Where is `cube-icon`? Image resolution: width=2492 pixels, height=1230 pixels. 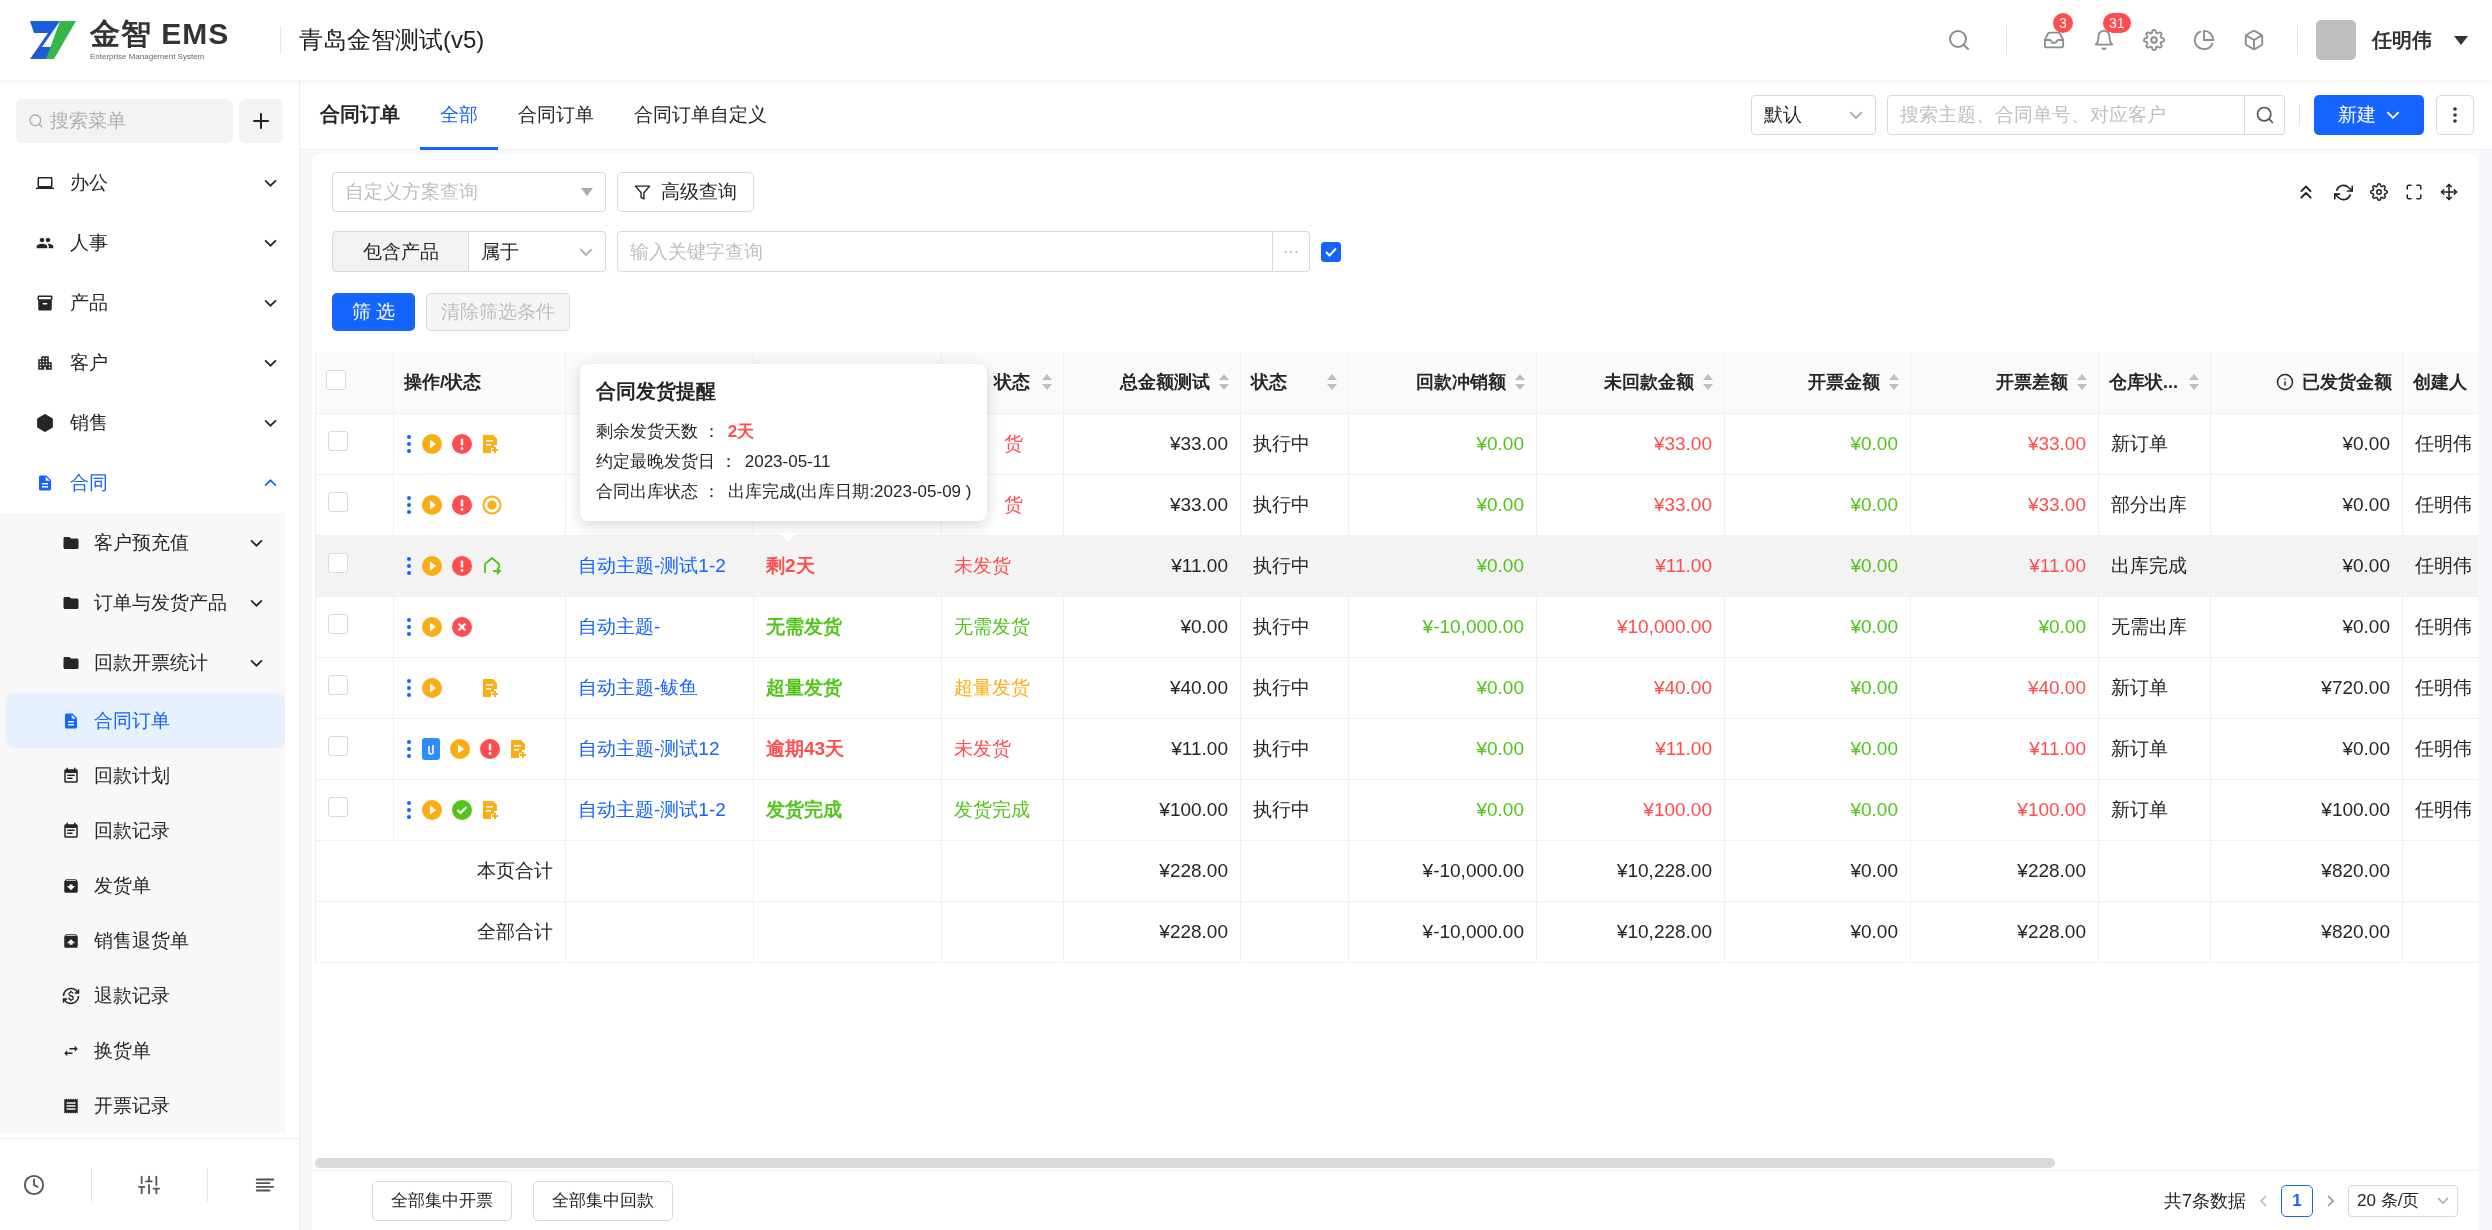
cube-icon is located at coordinates (2254, 40).